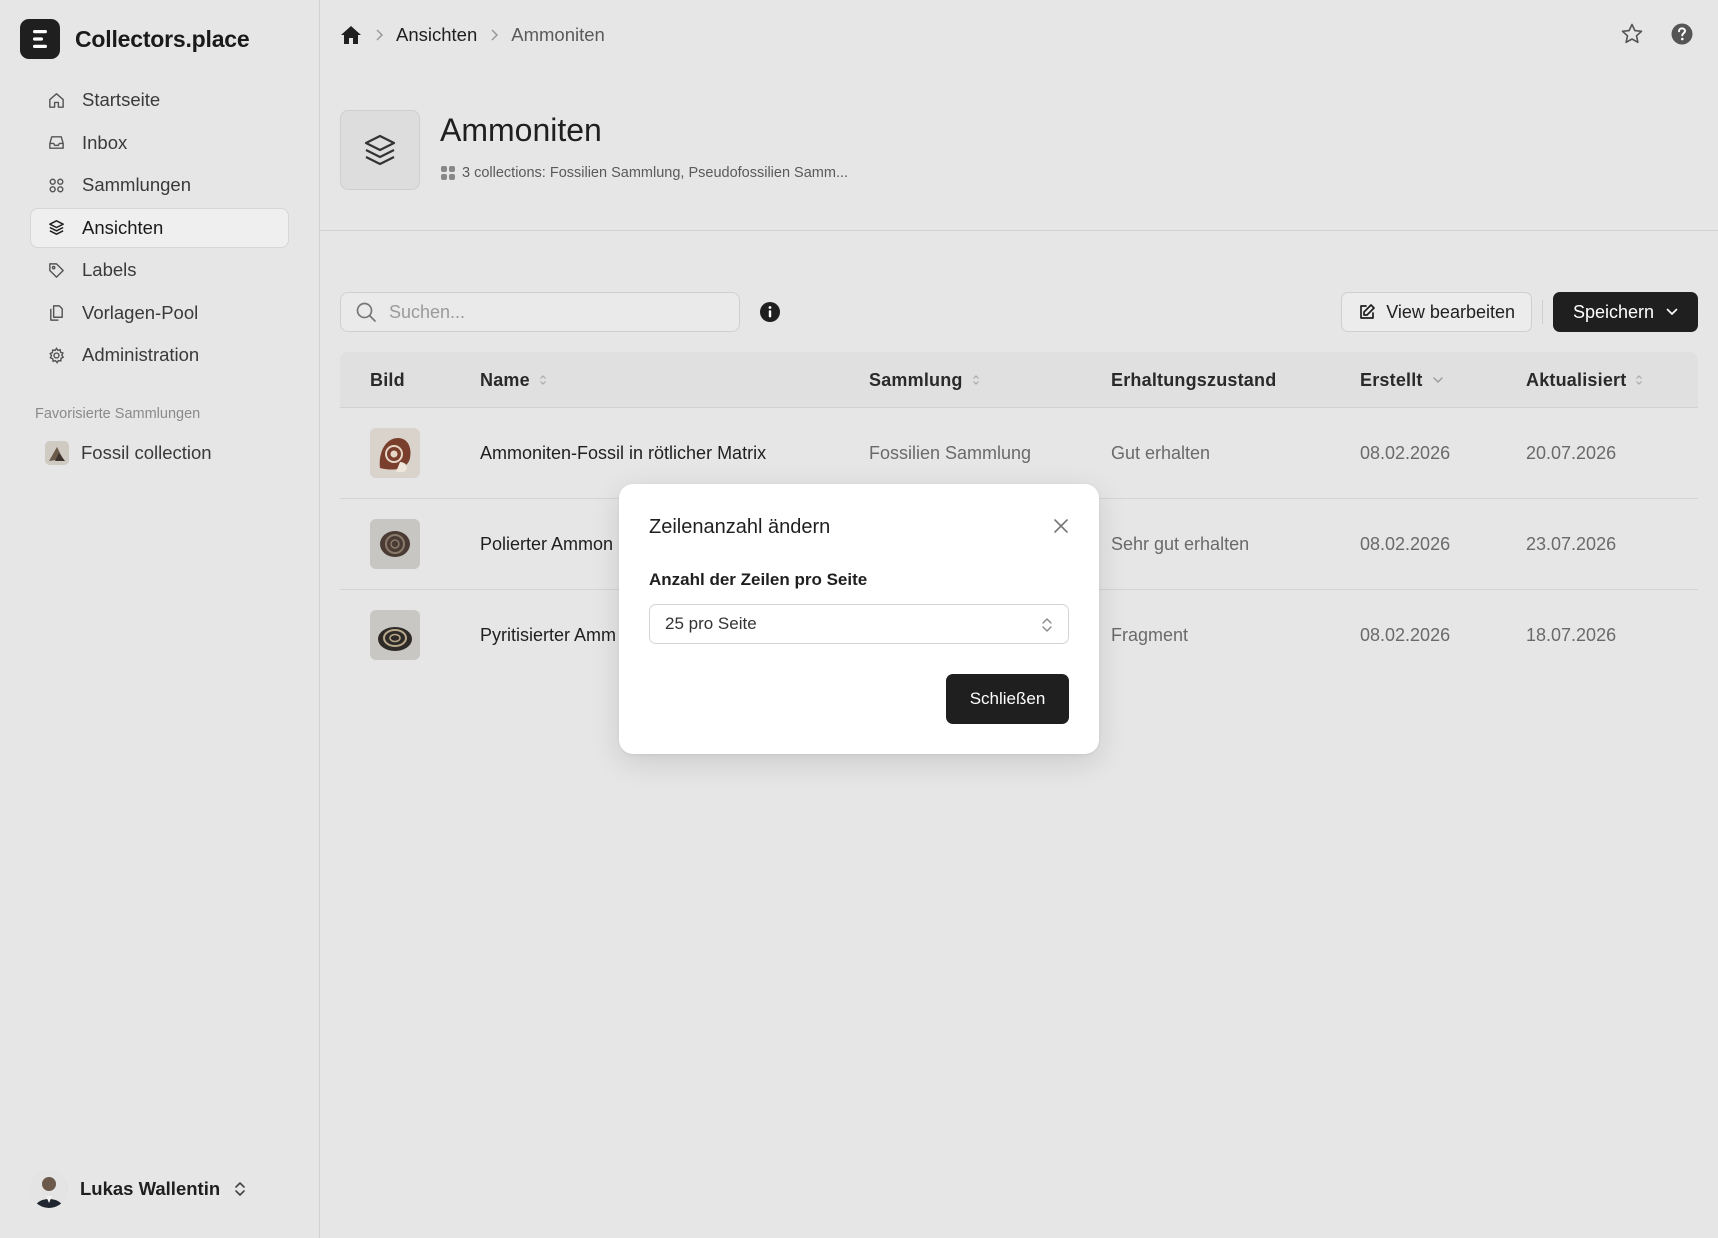  Describe the element at coordinates (40, 39) in the screenshot. I see `app-logo-icon` at that location.